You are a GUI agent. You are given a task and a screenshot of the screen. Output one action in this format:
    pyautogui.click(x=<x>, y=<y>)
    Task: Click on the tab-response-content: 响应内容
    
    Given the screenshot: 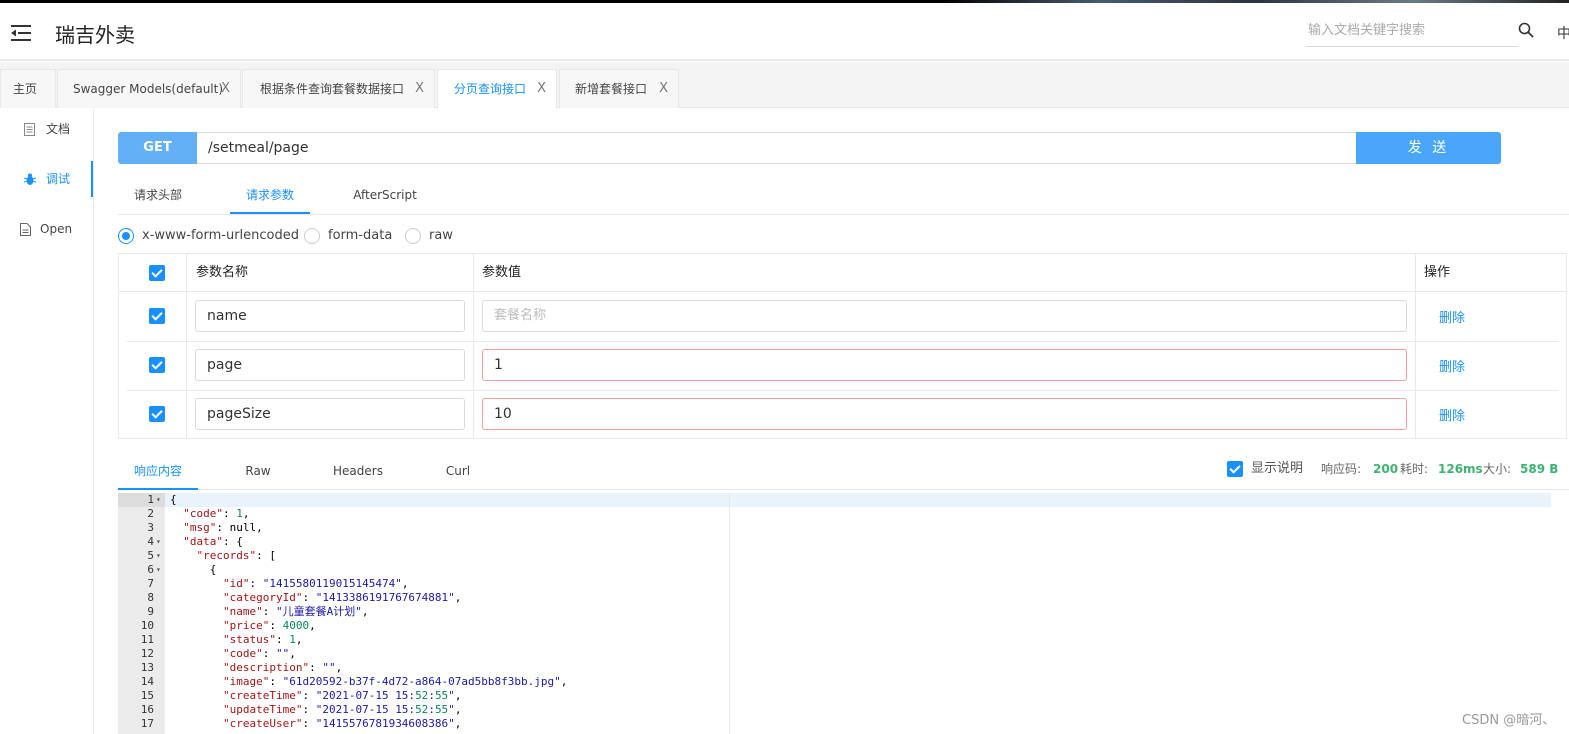 What is the action you would take?
    pyautogui.click(x=158, y=472)
    